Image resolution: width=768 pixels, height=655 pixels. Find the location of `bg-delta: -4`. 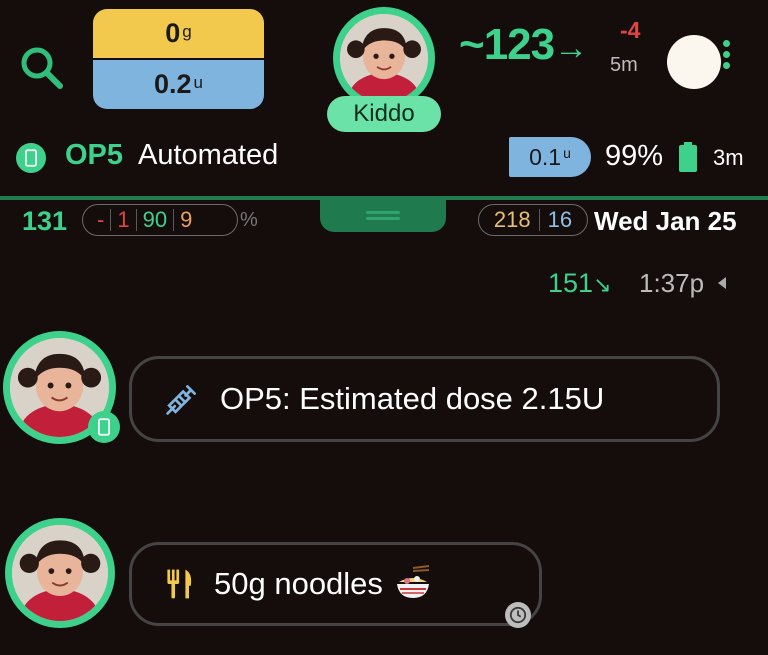

bg-delta: -4 is located at coordinates (630, 30).